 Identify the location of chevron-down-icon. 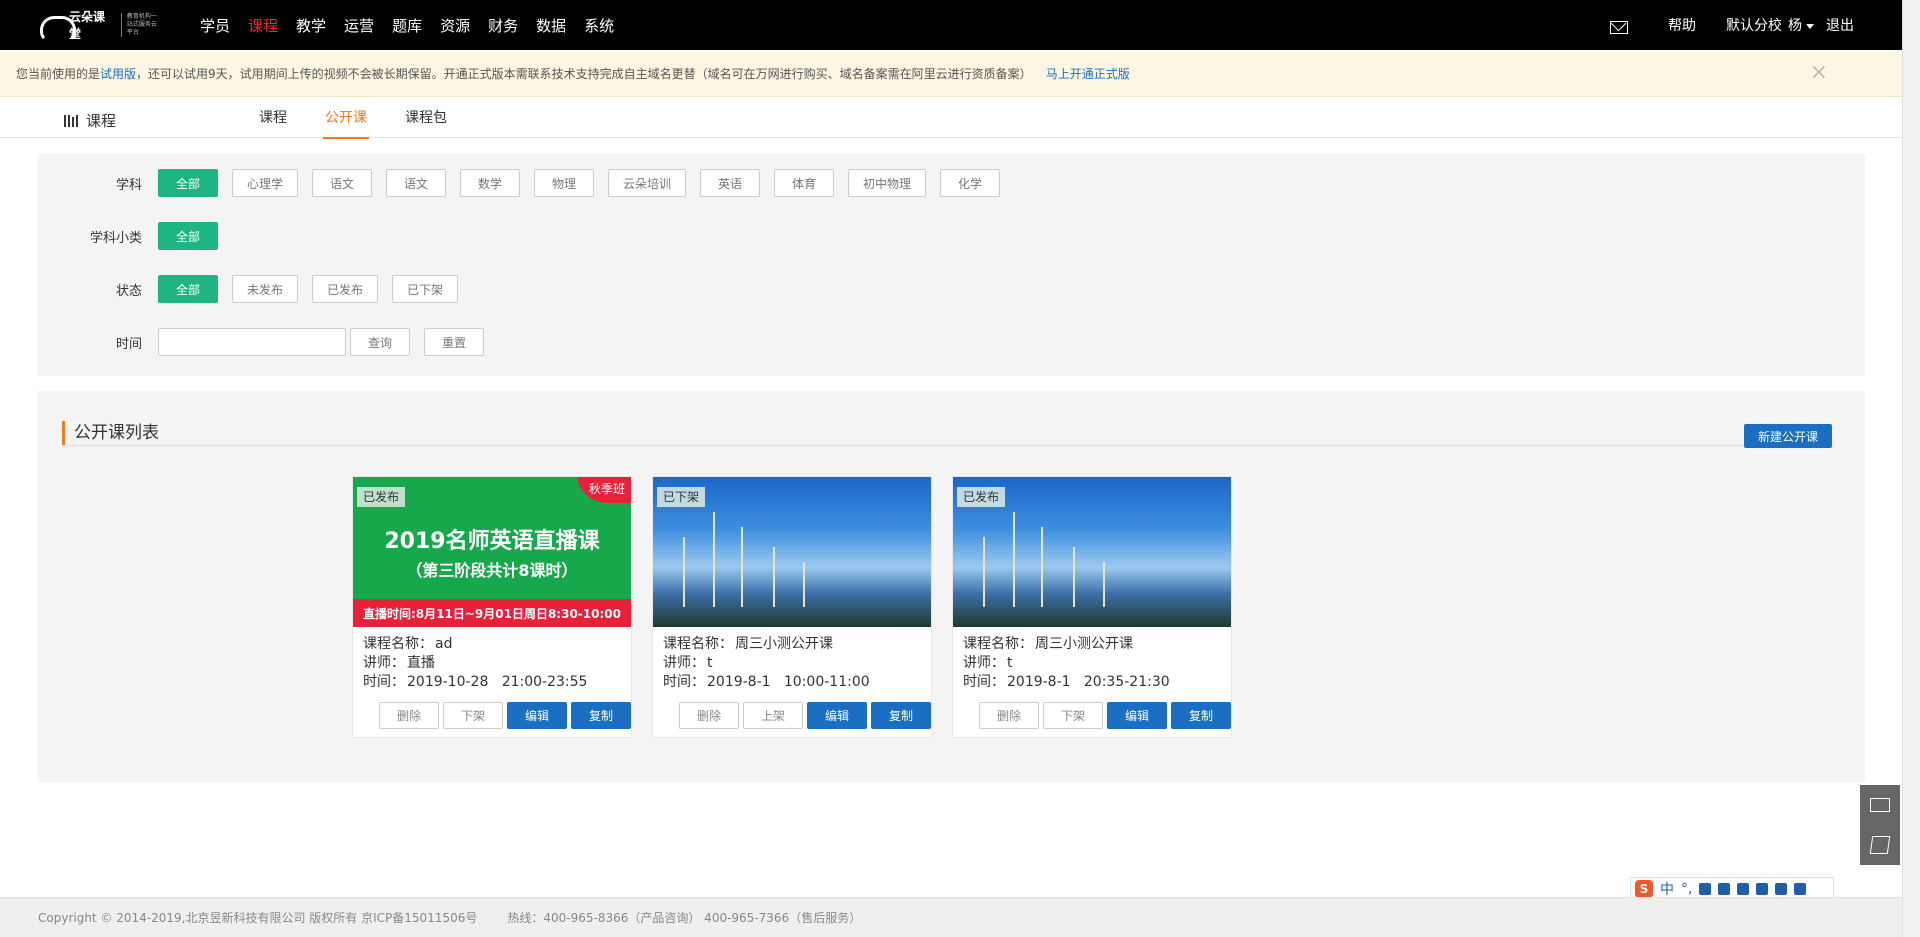
(1810, 26).